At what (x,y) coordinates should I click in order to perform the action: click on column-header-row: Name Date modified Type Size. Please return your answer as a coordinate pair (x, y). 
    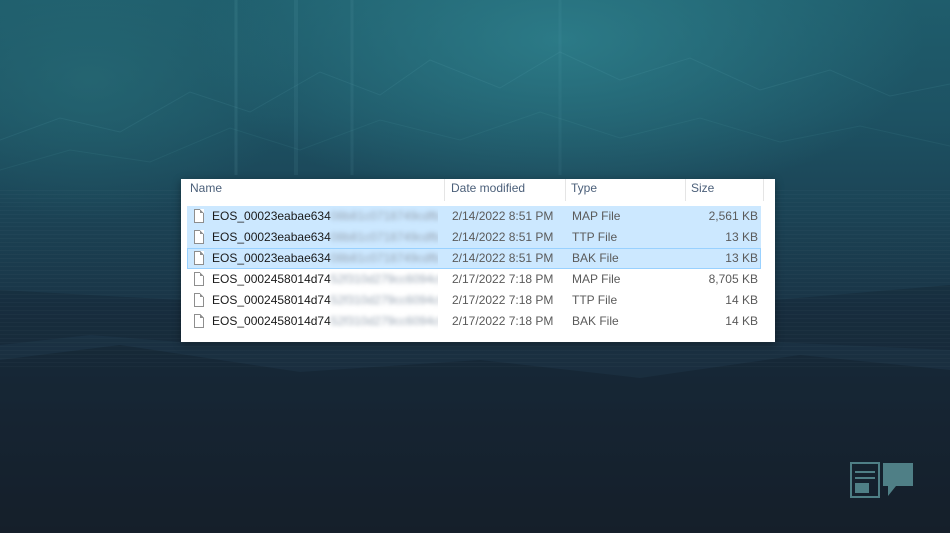
    Looking at the image, I should click on (478, 190).